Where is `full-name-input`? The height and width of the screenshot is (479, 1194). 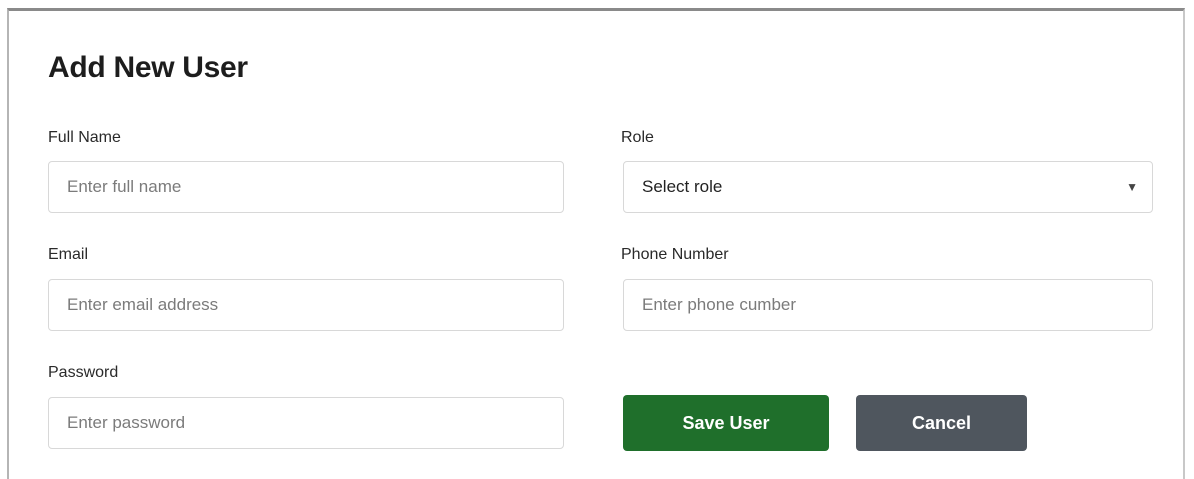
full-name-input is located at coordinates (306, 187).